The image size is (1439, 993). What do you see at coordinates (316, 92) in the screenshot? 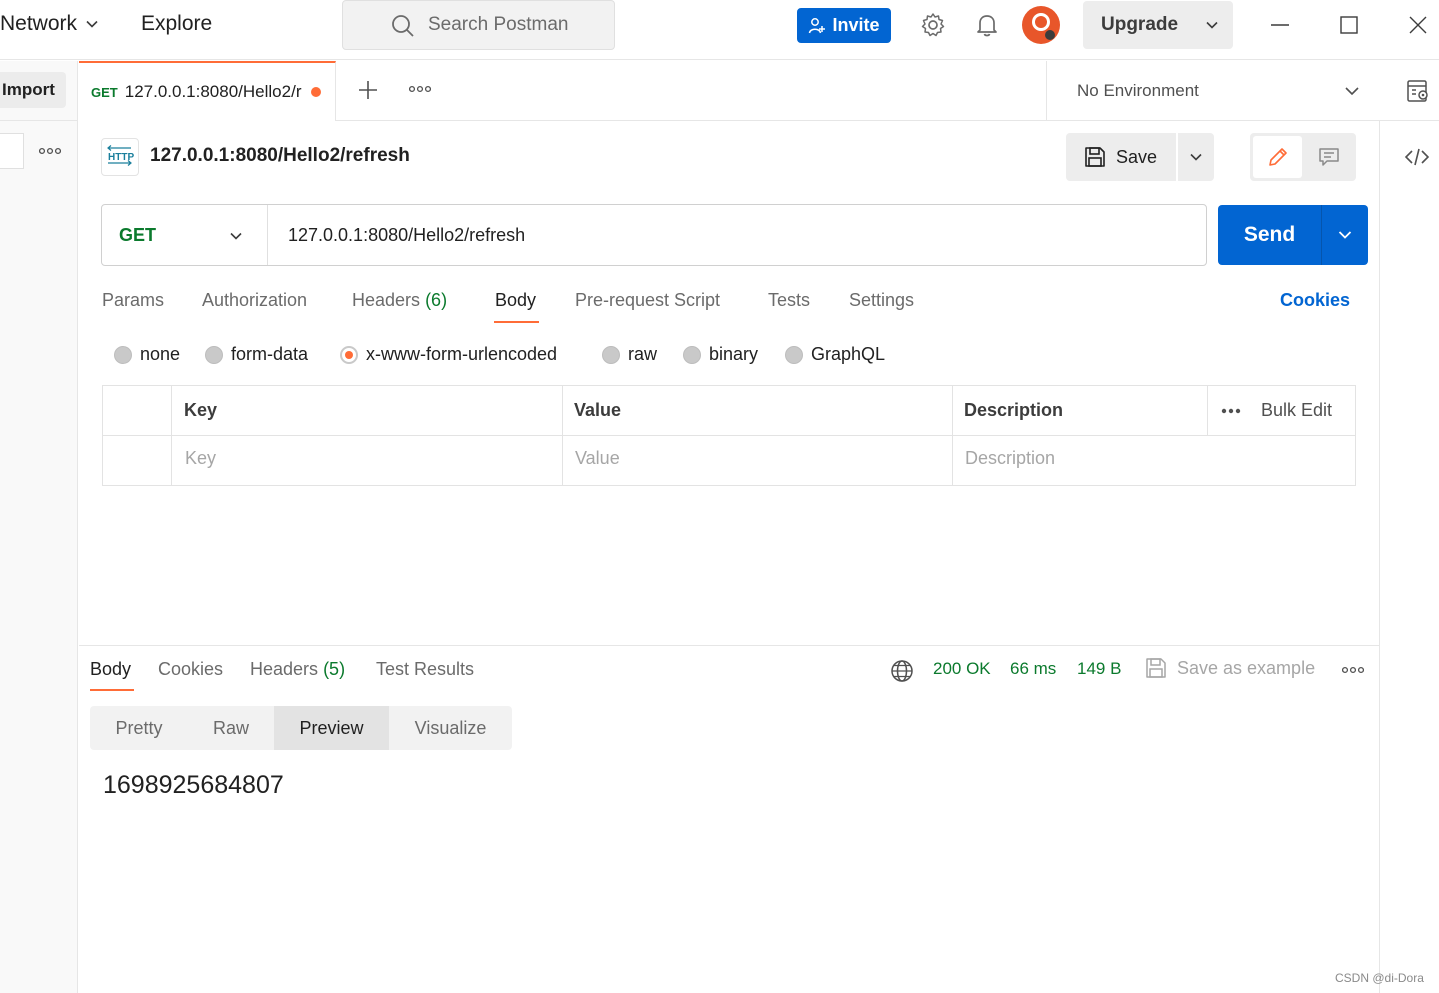
I see `unsaved-indicator` at bounding box center [316, 92].